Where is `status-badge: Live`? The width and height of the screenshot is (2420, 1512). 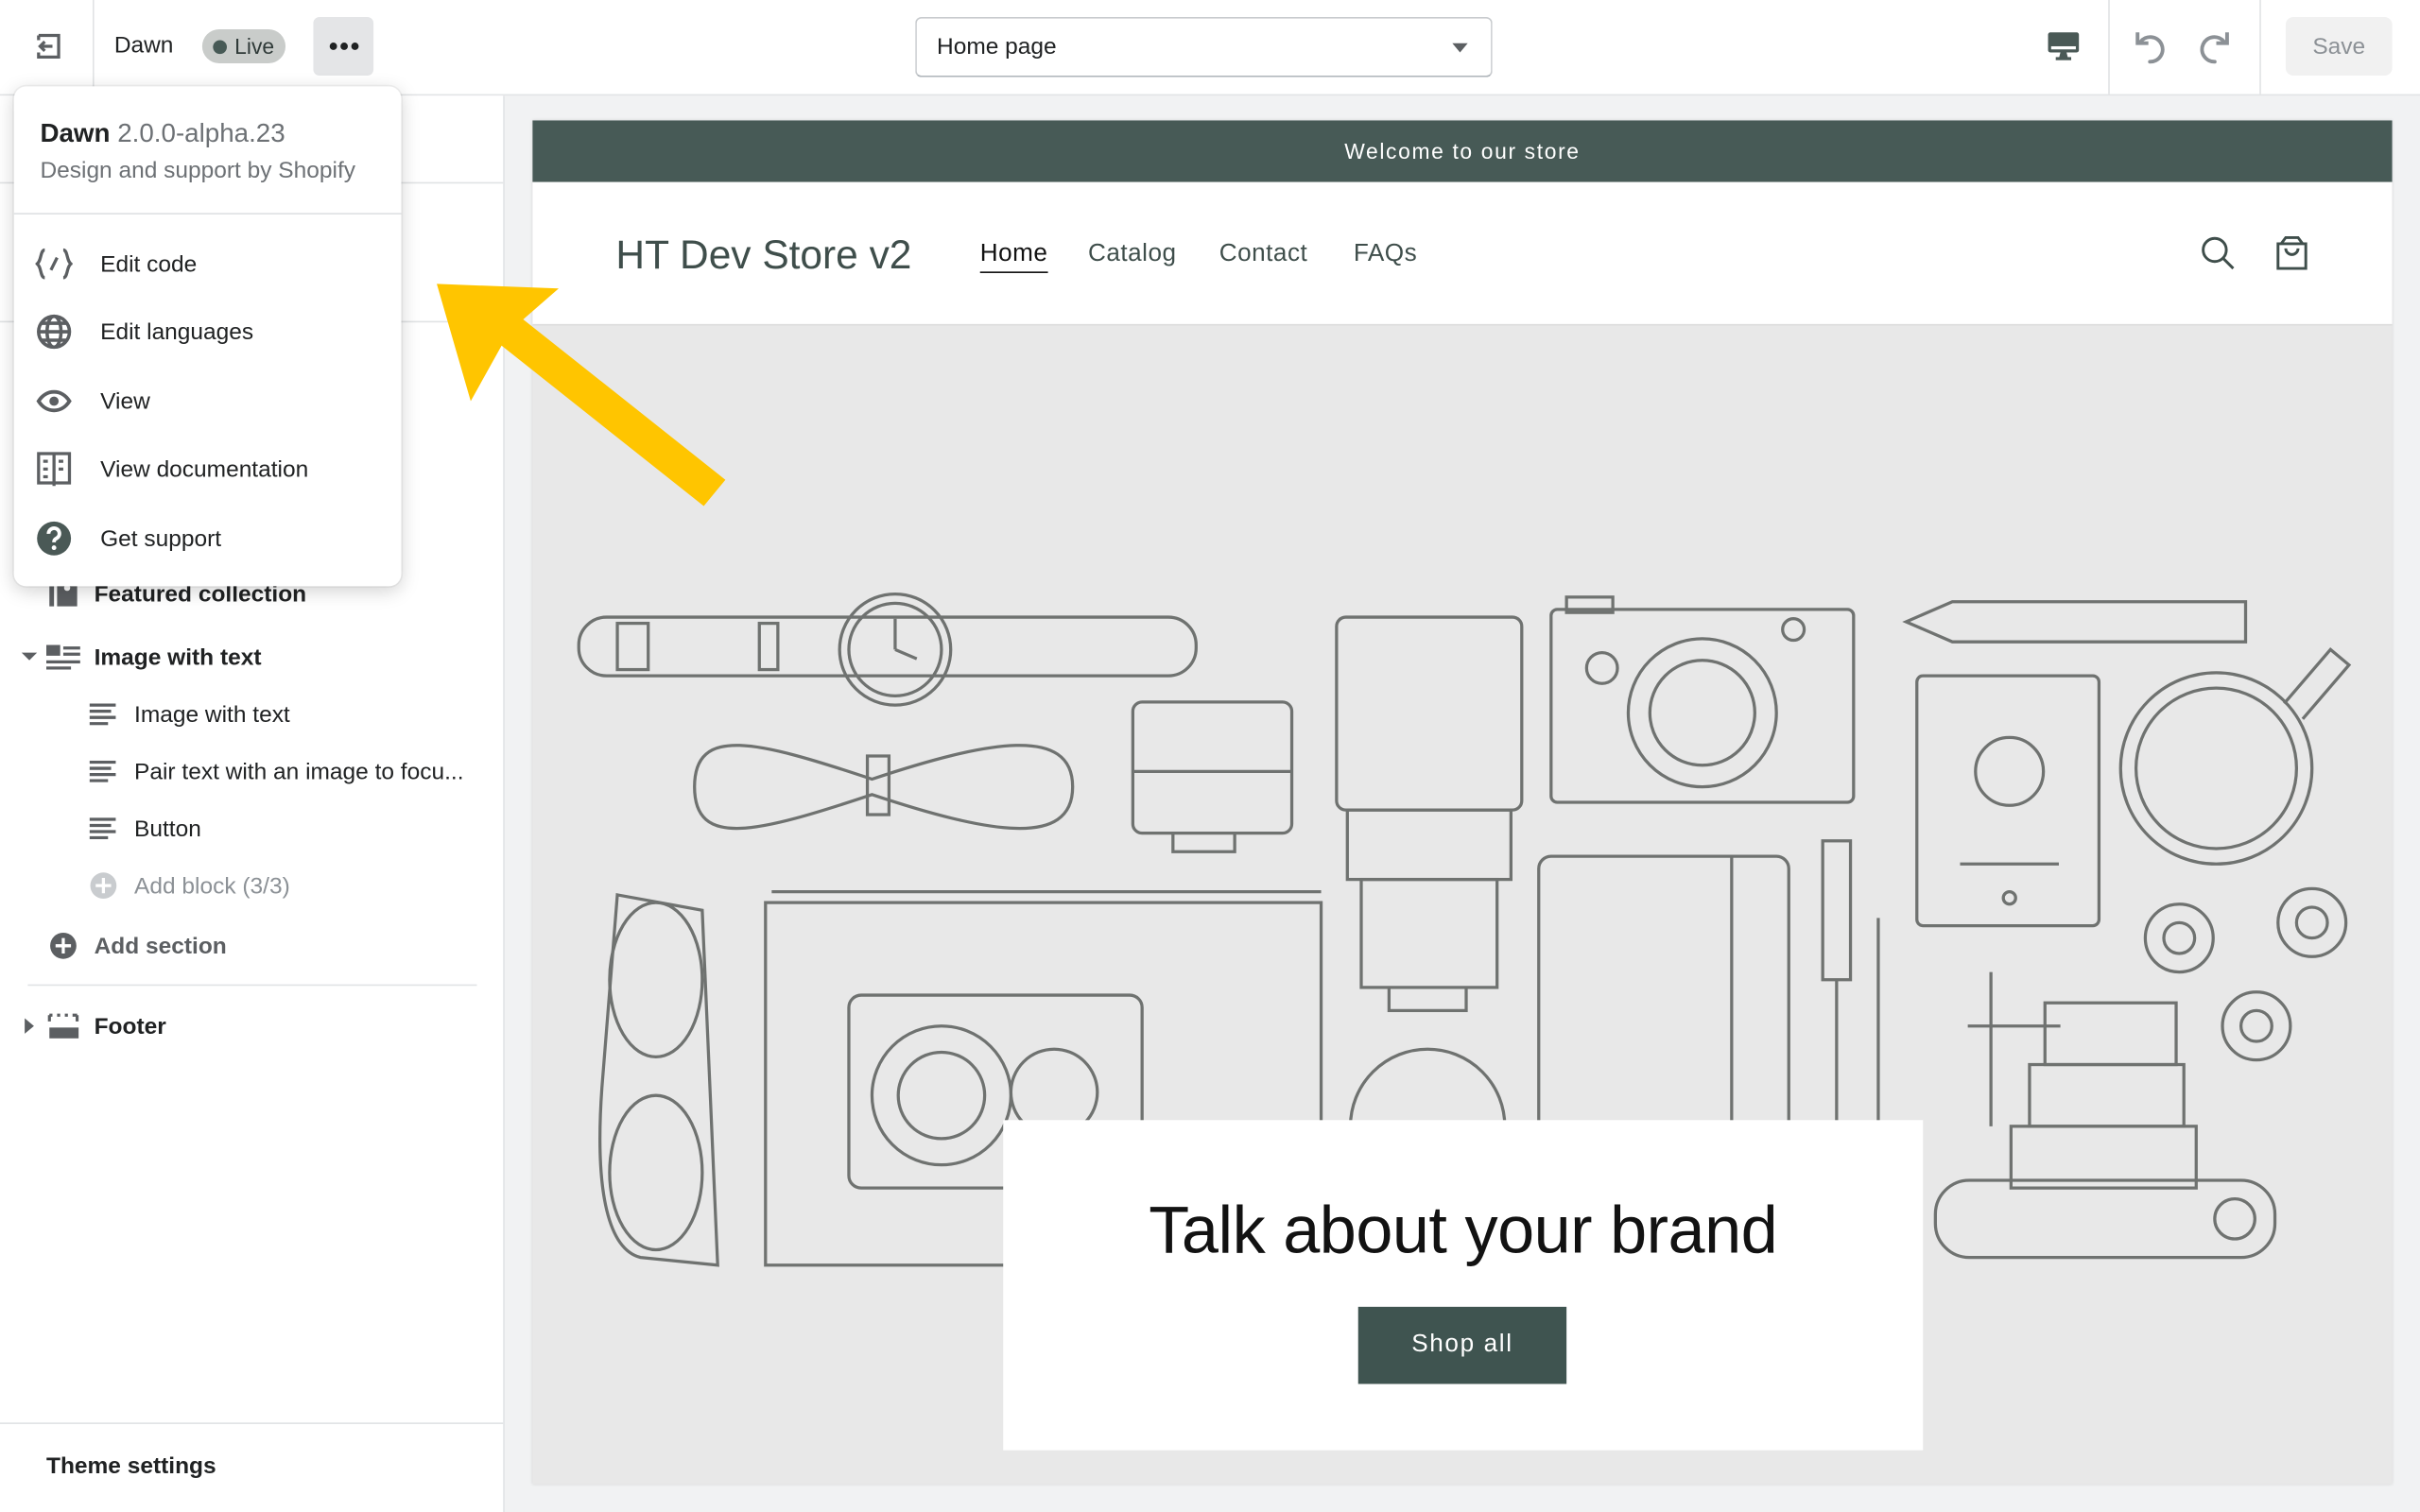 status-badge: Live is located at coordinates (243, 46).